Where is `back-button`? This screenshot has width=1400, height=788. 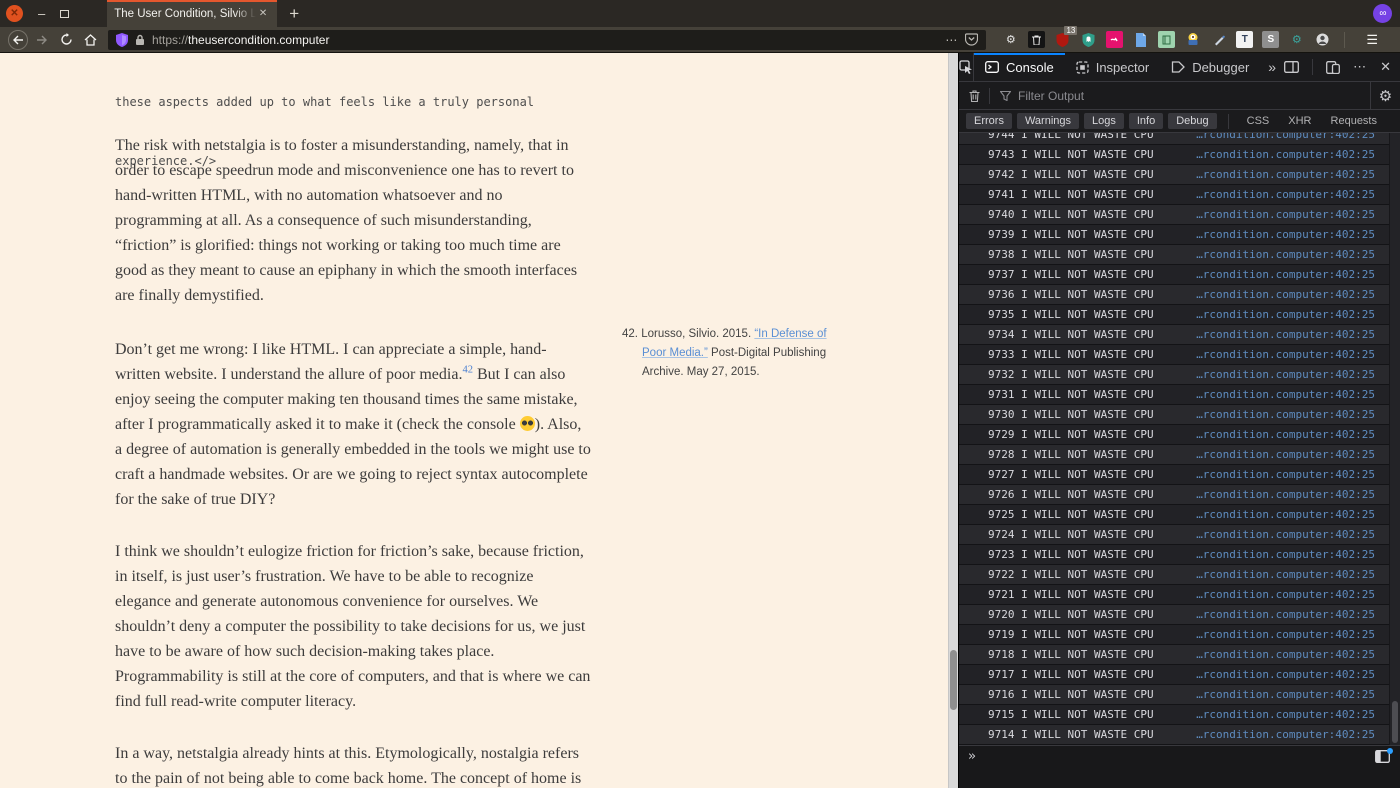
back-button is located at coordinates (18, 40).